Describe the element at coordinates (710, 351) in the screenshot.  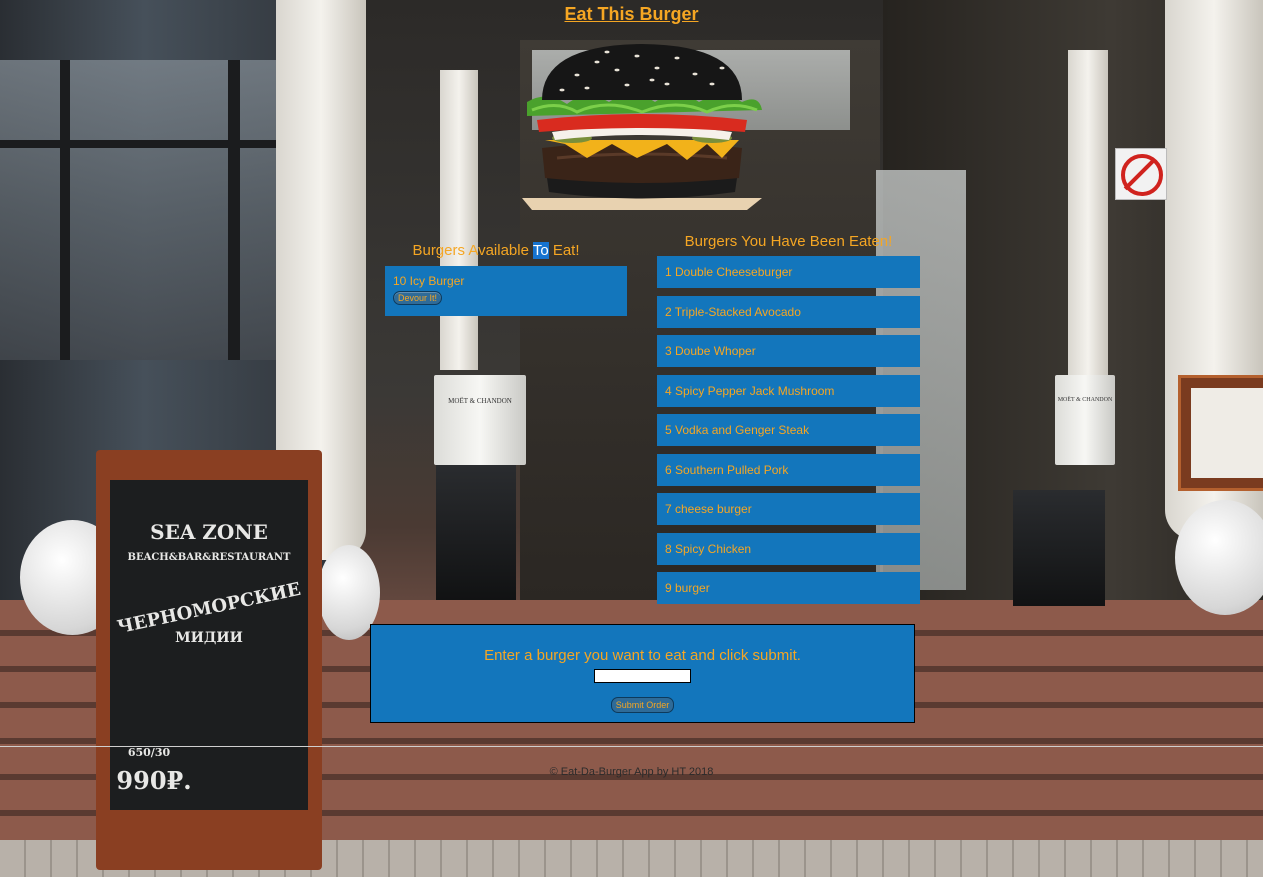
I see `burger-name: 3 Doube Whoper` at that location.